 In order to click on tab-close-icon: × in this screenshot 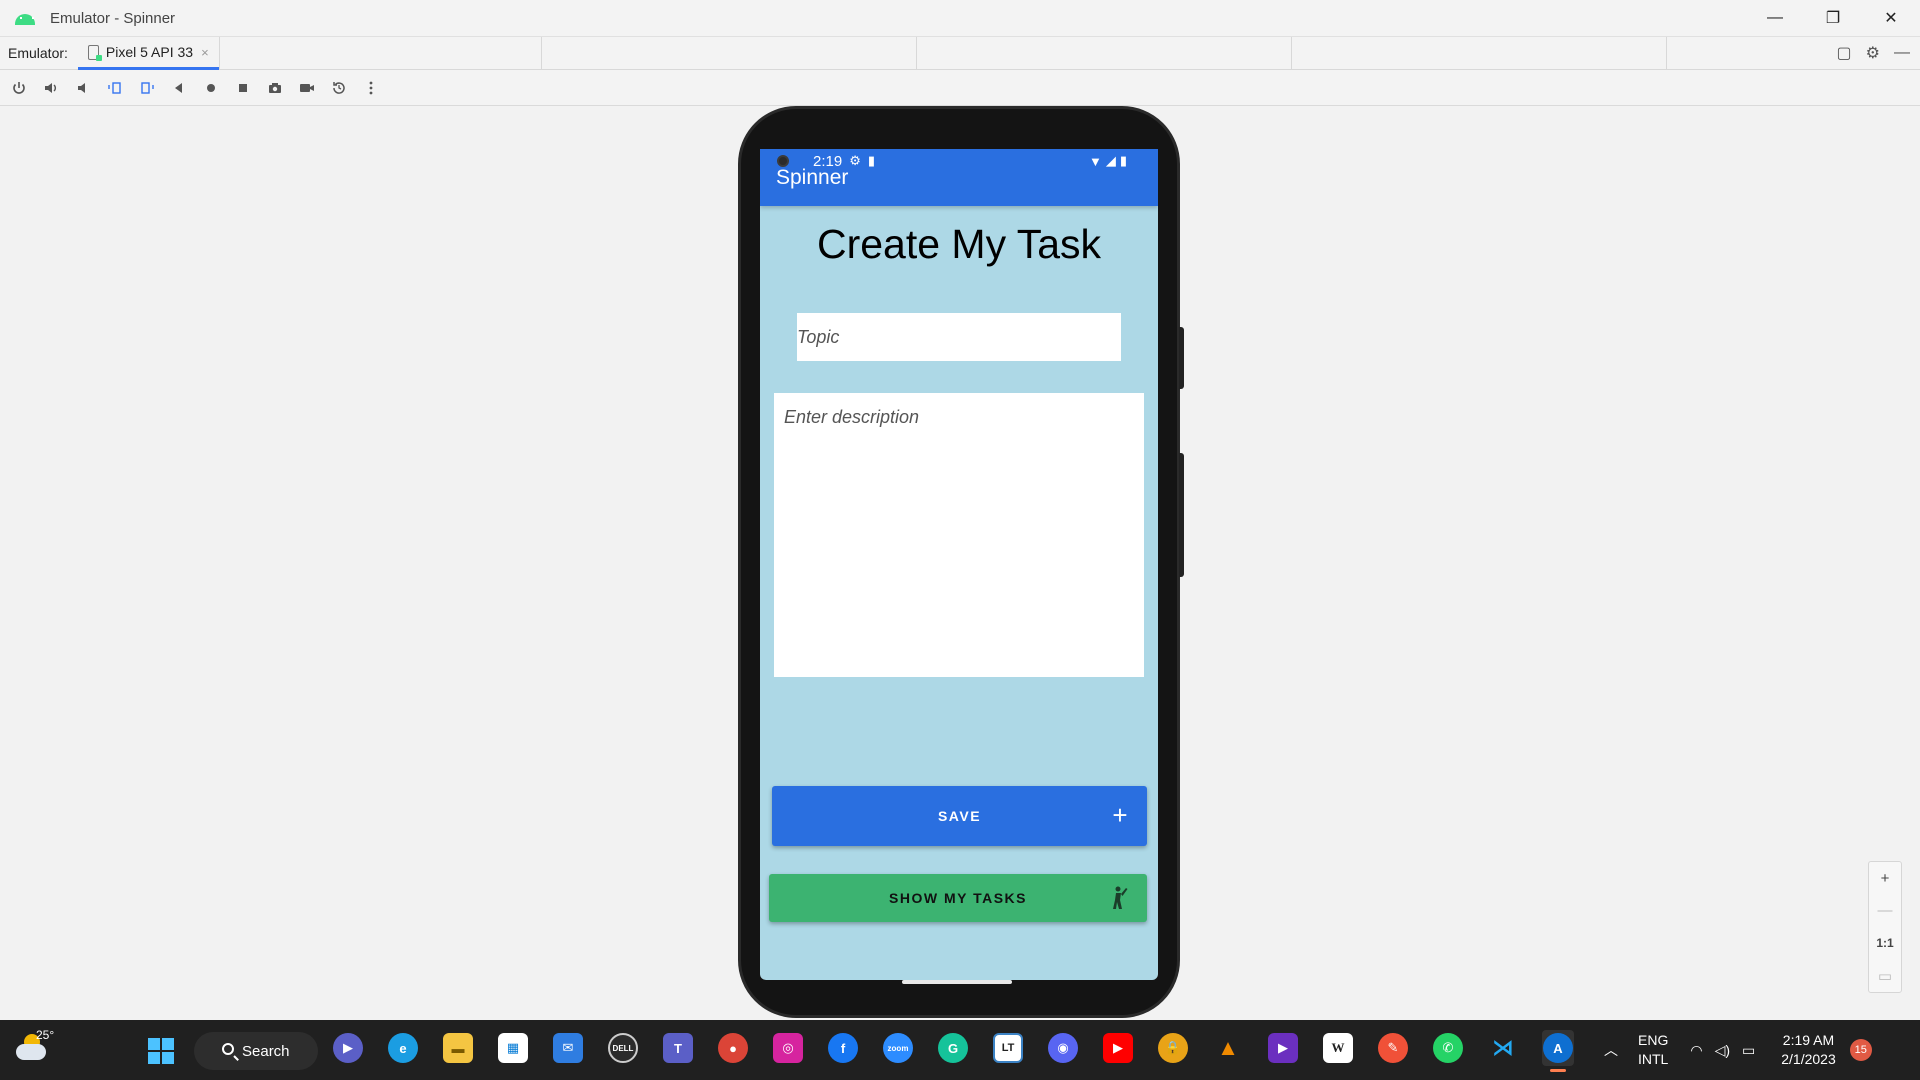, I will do `click(205, 52)`.